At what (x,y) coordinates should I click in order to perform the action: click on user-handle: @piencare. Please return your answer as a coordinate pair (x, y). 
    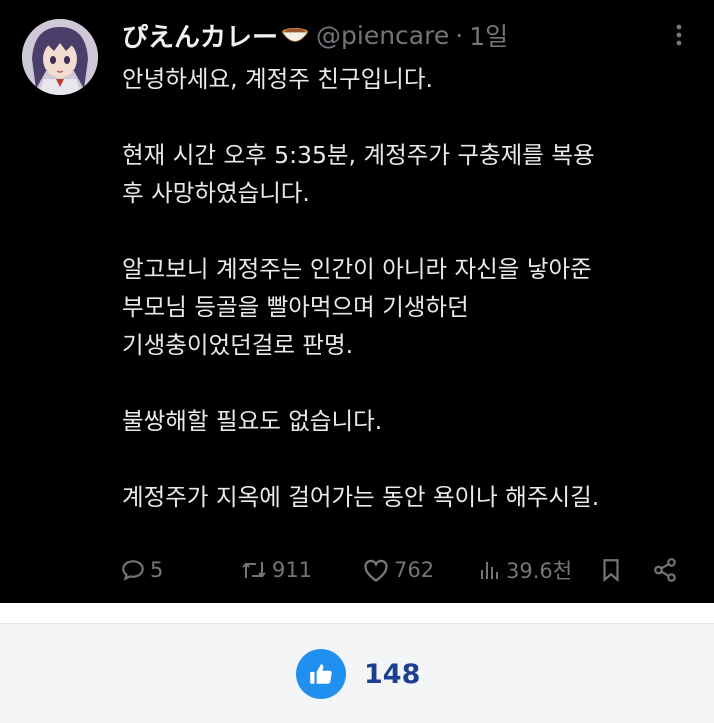
    Looking at the image, I should click on (382, 35).